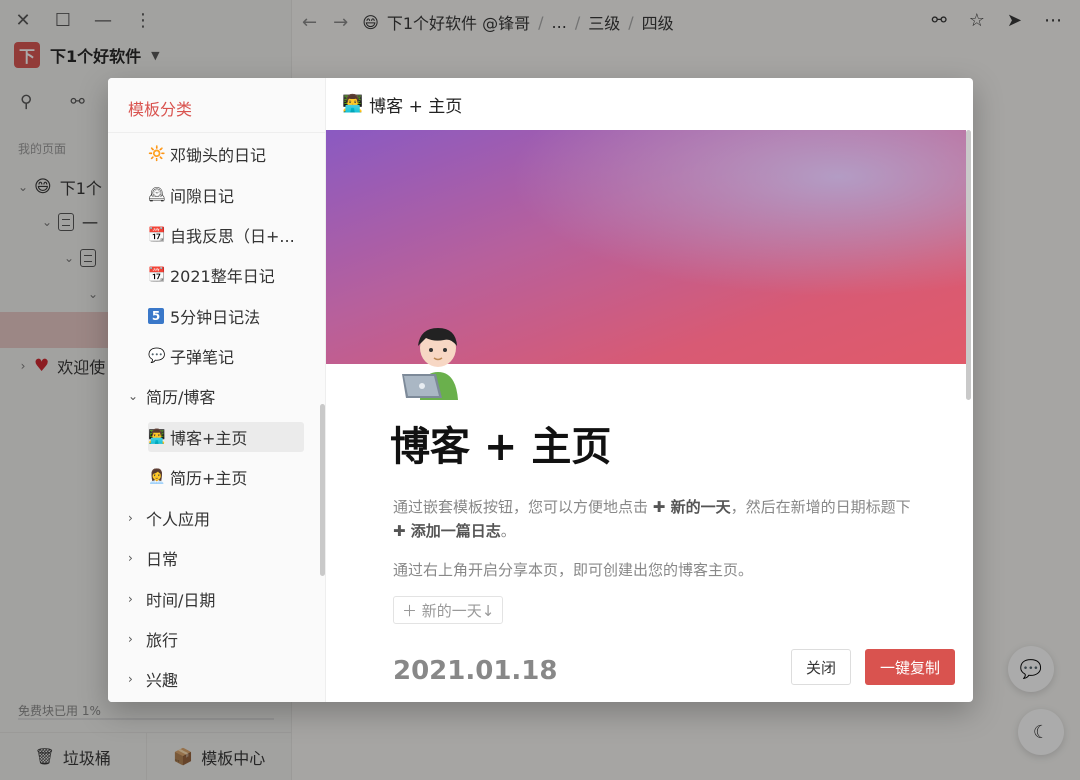 This screenshot has height=780, width=1080. What do you see at coordinates (649, 104) in the screenshot?
I see `preview-header: 👨‍💻 博客 + 主页` at bounding box center [649, 104].